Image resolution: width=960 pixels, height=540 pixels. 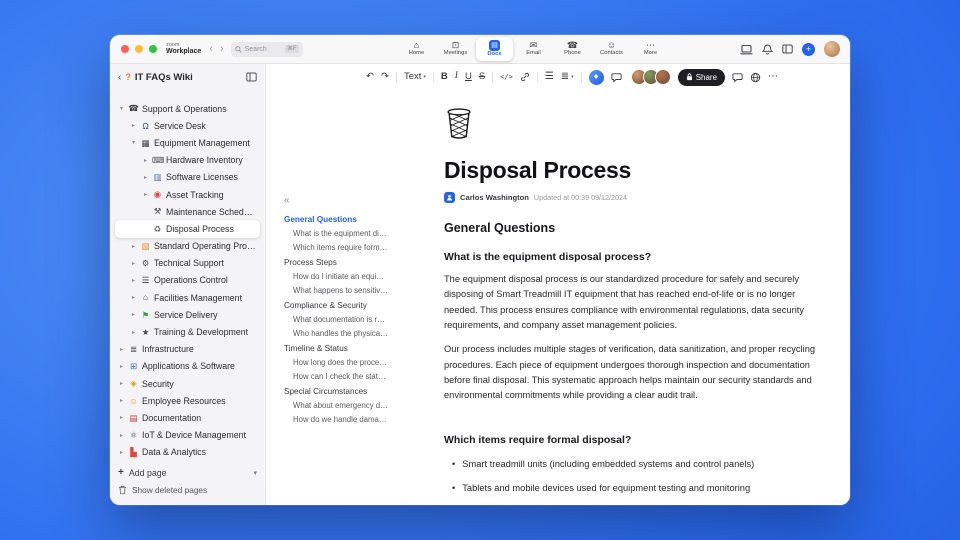 What do you see at coordinates (187, 125) in the screenshot?
I see `sidebar-item-service-desk: ▸ Ω Service Desk` at bounding box center [187, 125].